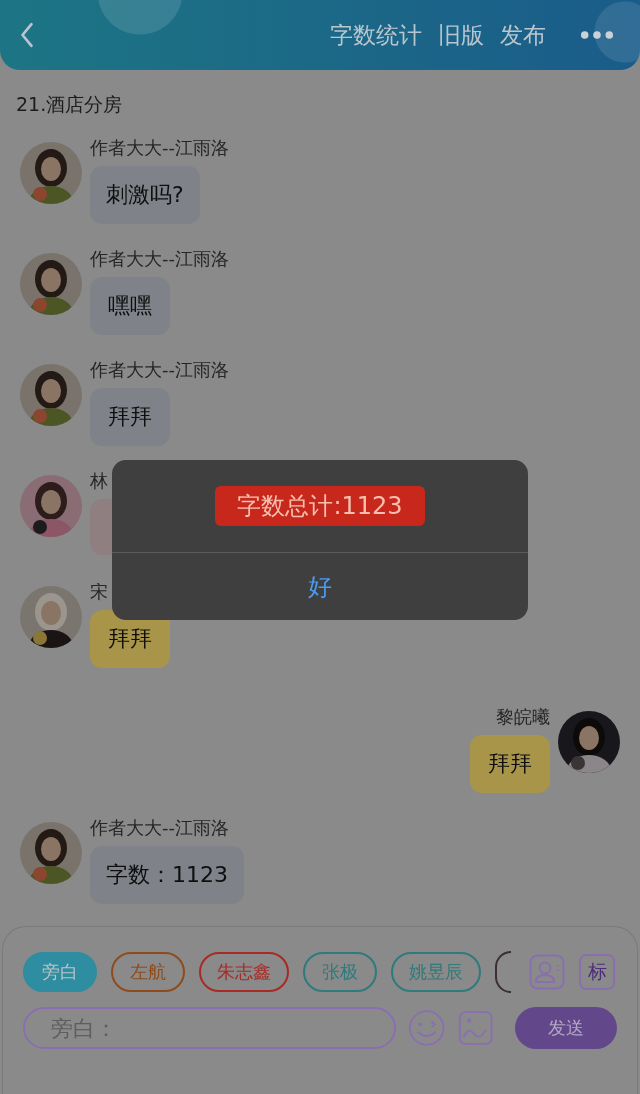  Describe the element at coordinates (148, 972) in the screenshot. I see `role-chip: 左航` at that location.